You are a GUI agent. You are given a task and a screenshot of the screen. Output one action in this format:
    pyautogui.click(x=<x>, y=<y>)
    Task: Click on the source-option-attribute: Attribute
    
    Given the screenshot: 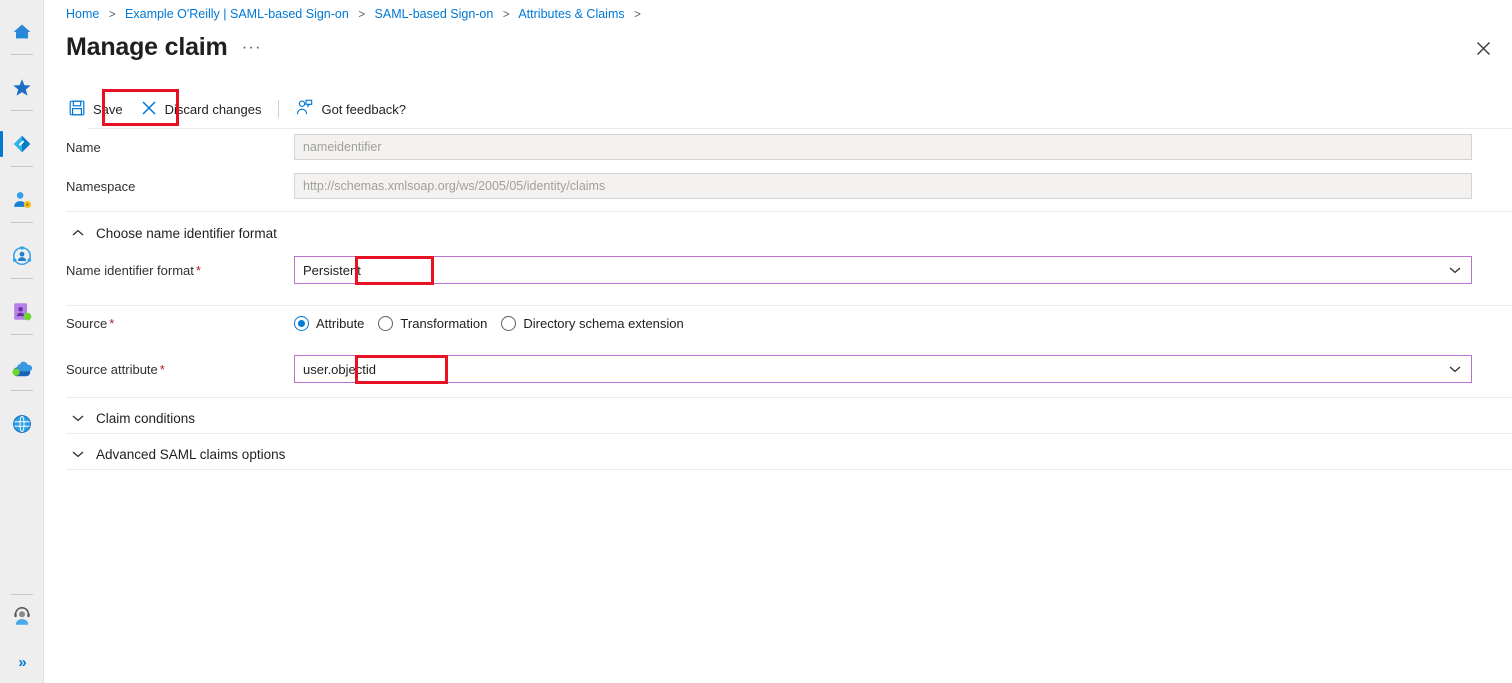 What is the action you would take?
    pyautogui.click(x=329, y=323)
    